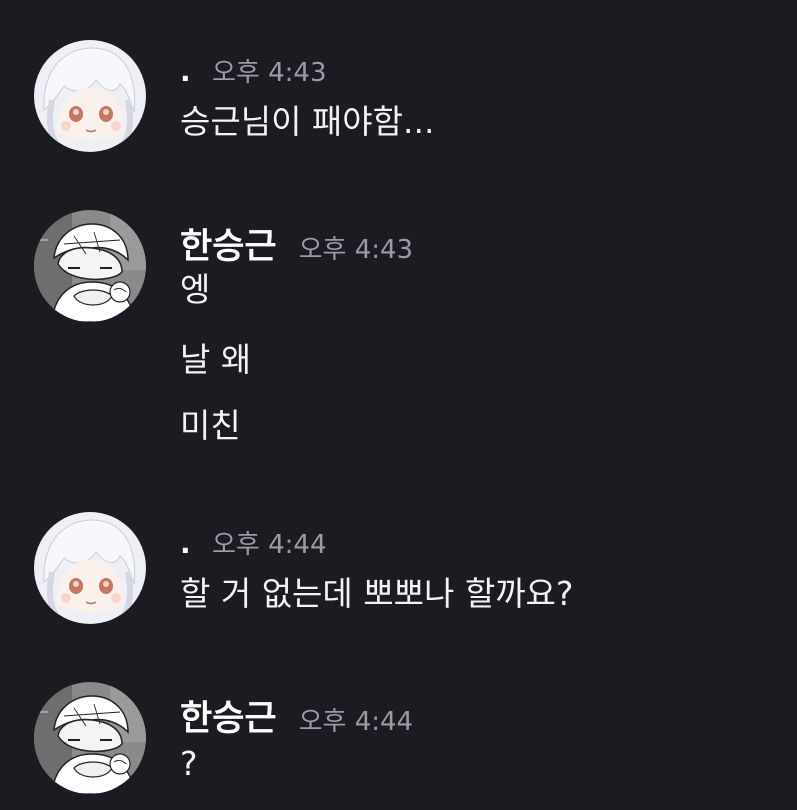 This screenshot has height=810, width=797. I want to click on message-text: 미친, so click(210, 425).